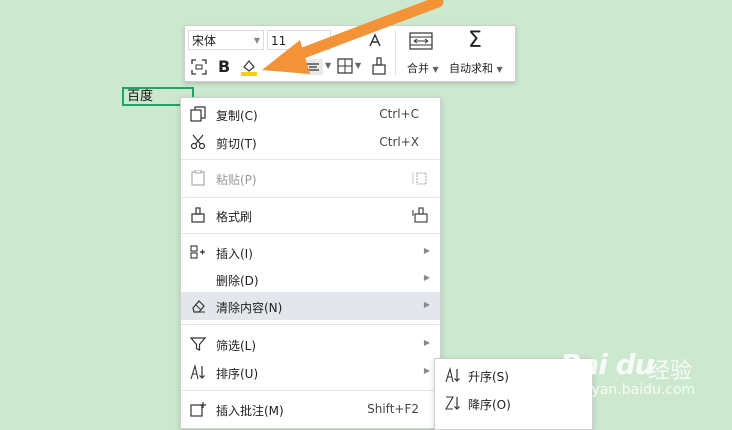  Describe the element at coordinates (279, 41) in the screenshot. I see `font-size-value: 11` at that location.